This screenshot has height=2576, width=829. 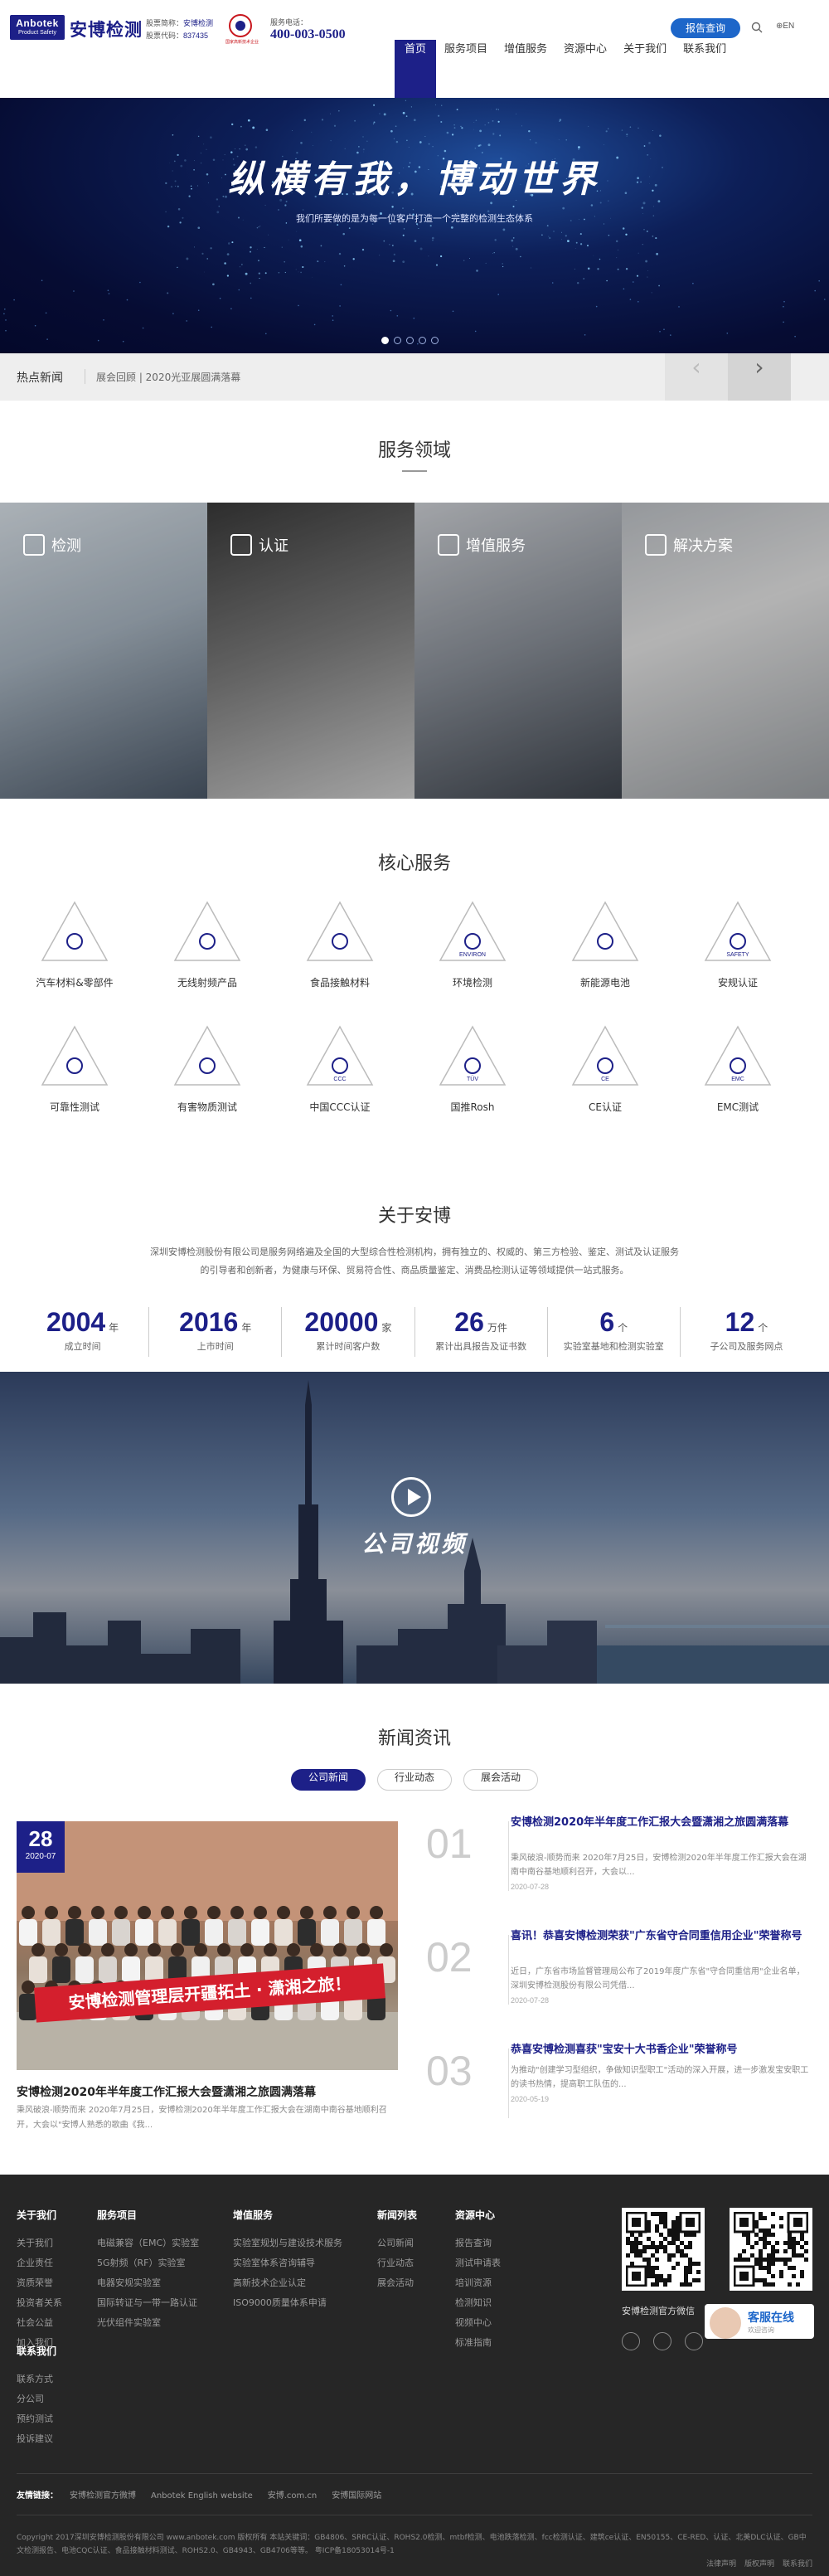 I want to click on nav-item-1: 服务项目, so click(x=466, y=69).